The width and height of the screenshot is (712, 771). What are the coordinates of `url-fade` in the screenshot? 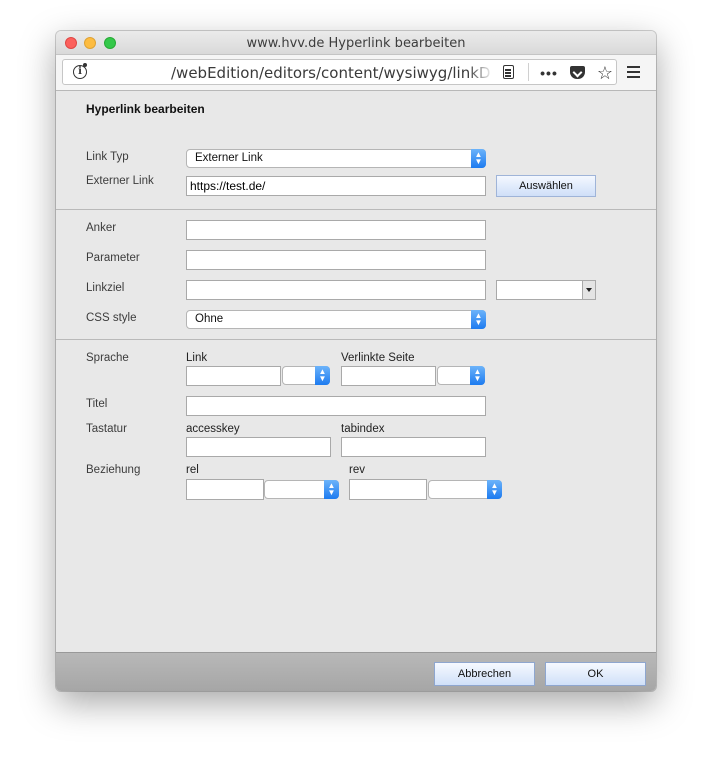 It's located at (480, 72).